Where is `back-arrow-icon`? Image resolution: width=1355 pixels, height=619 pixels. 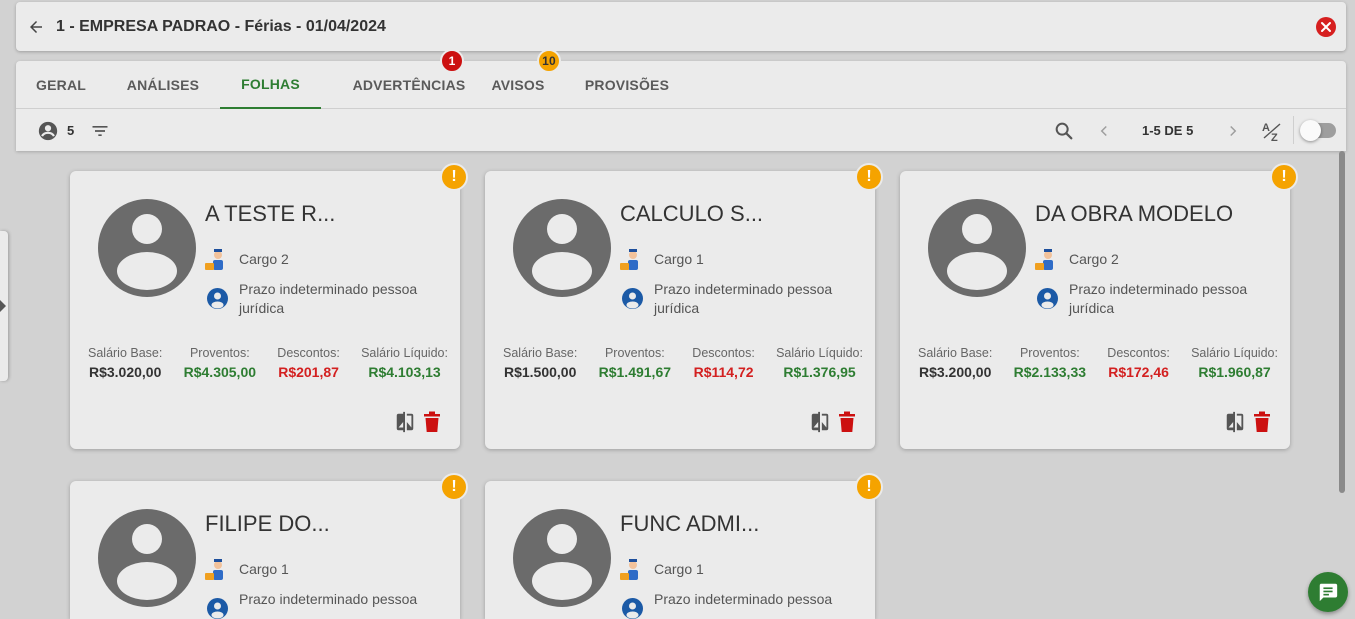
back-arrow-icon is located at coordinates (36, 27).